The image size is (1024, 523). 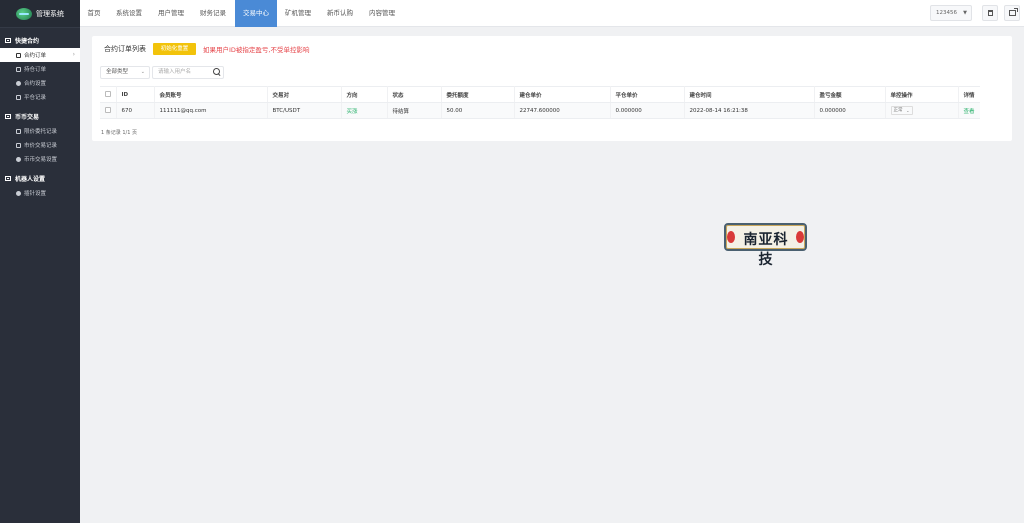 I want to click on col-amount: 委托额度, so click(x=477, y=94).